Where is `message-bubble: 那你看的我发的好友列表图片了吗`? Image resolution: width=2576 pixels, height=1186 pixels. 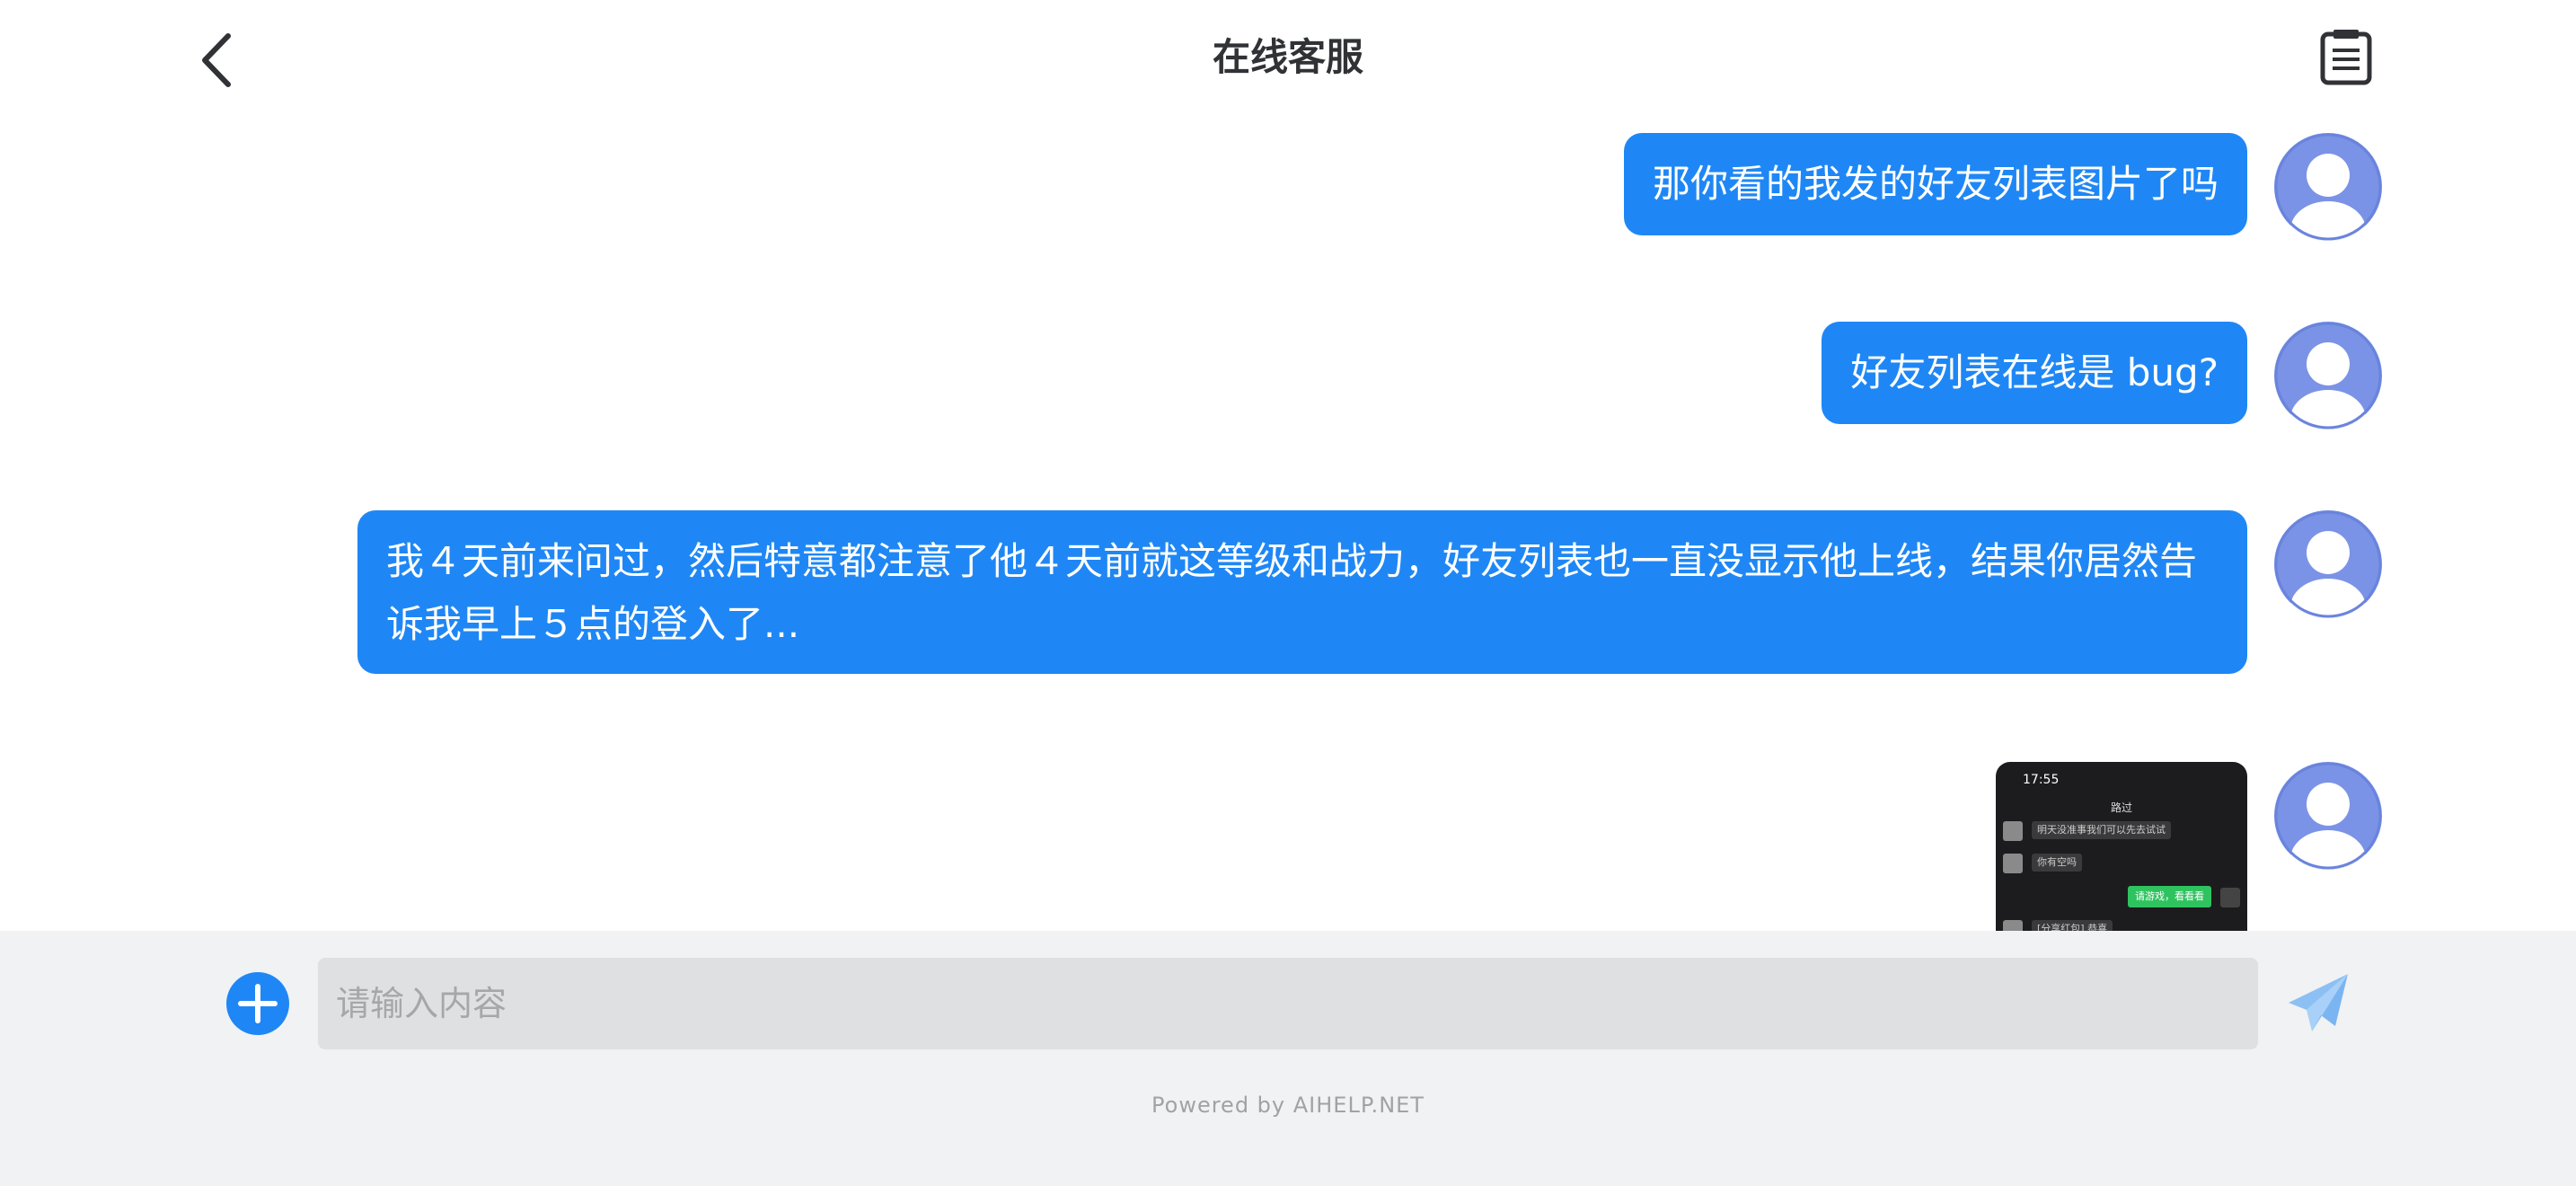
message-bubble: 那你看的我发的好友列表图片了吗 is located at coordinates (1935, 184).